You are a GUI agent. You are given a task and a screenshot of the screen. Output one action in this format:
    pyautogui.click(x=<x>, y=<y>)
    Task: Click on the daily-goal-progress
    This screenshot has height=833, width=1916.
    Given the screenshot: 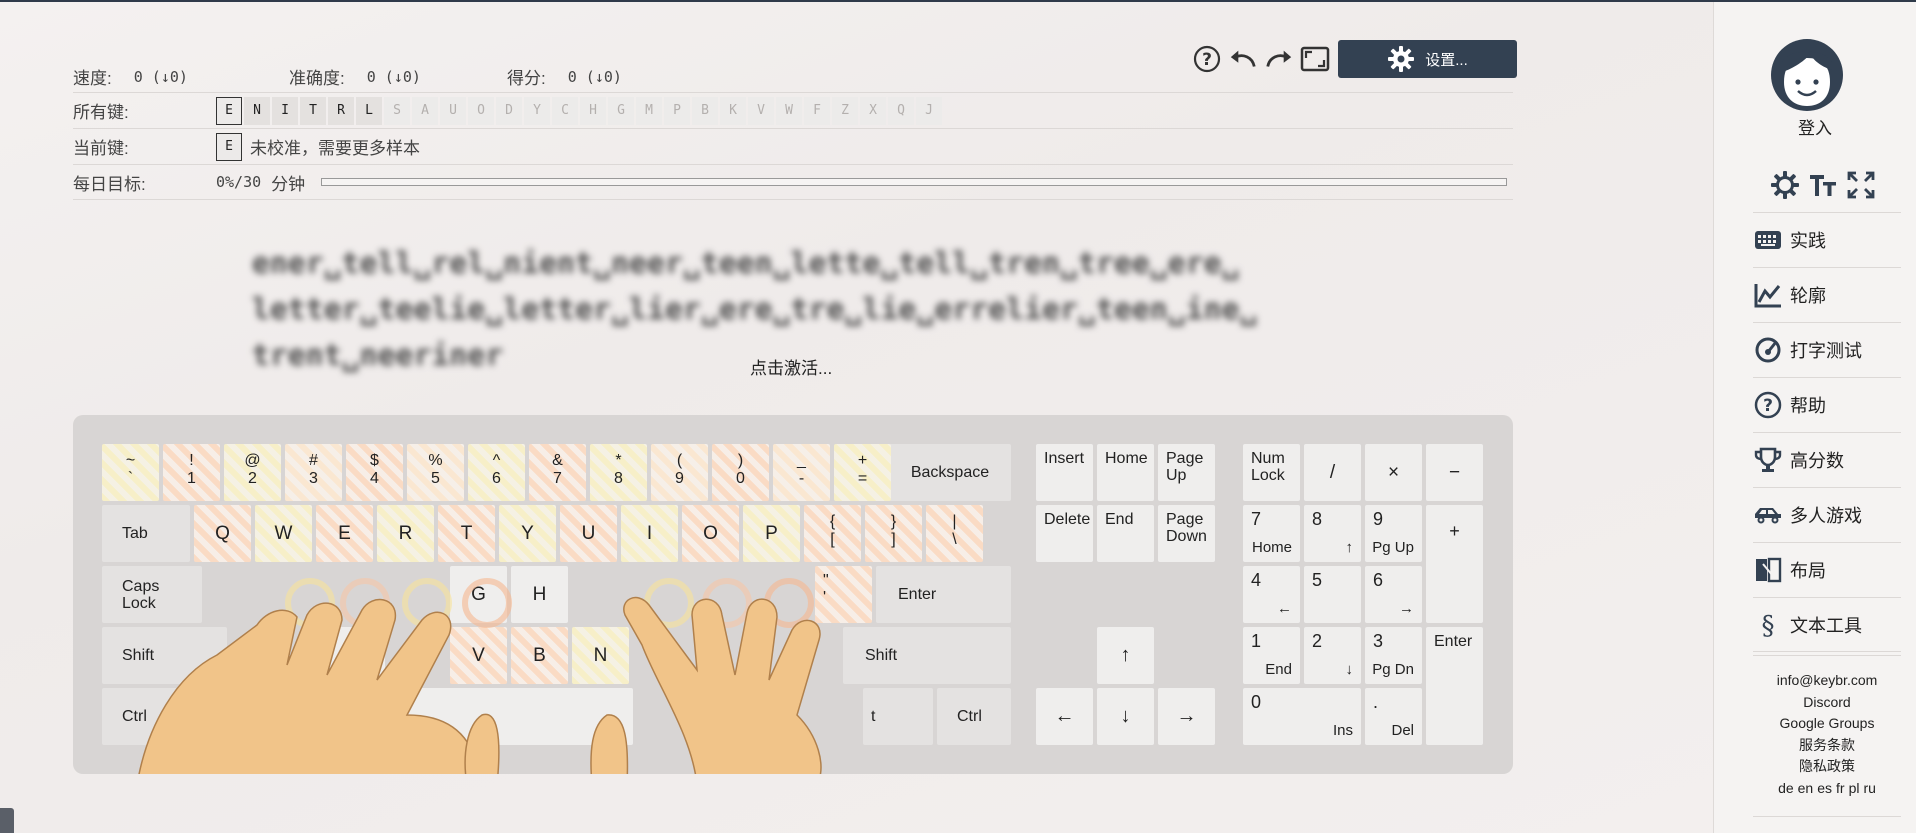 What is the action you would take?
    pyautogui.click(x=914, y=182)
    